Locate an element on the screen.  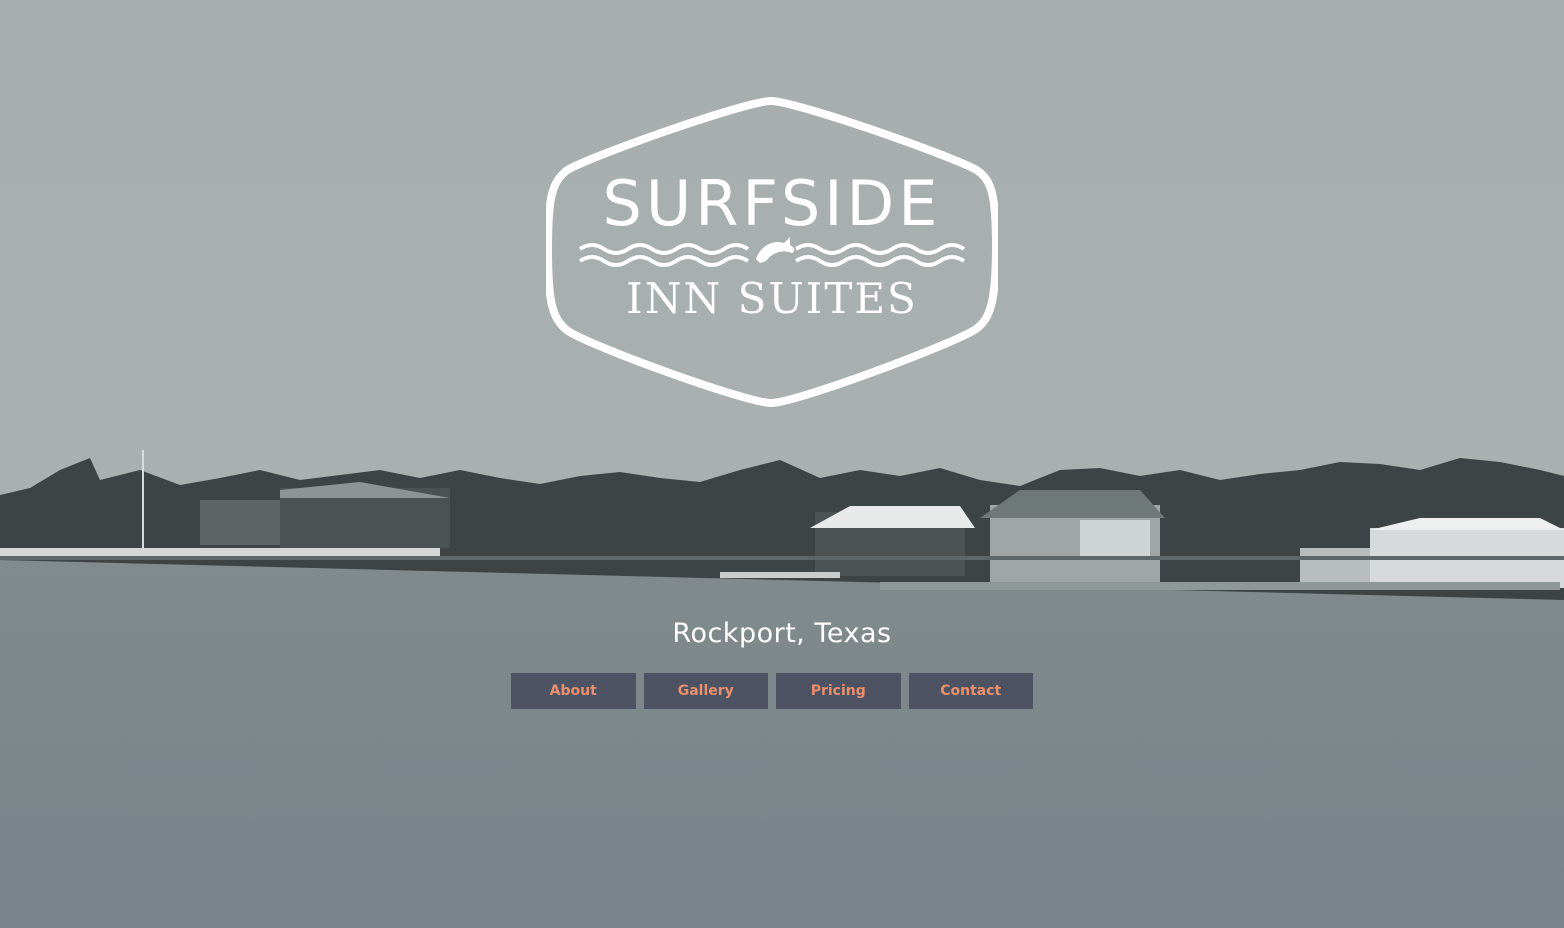
logo-title: SURFSIDE is located at coordinates (772, 203).